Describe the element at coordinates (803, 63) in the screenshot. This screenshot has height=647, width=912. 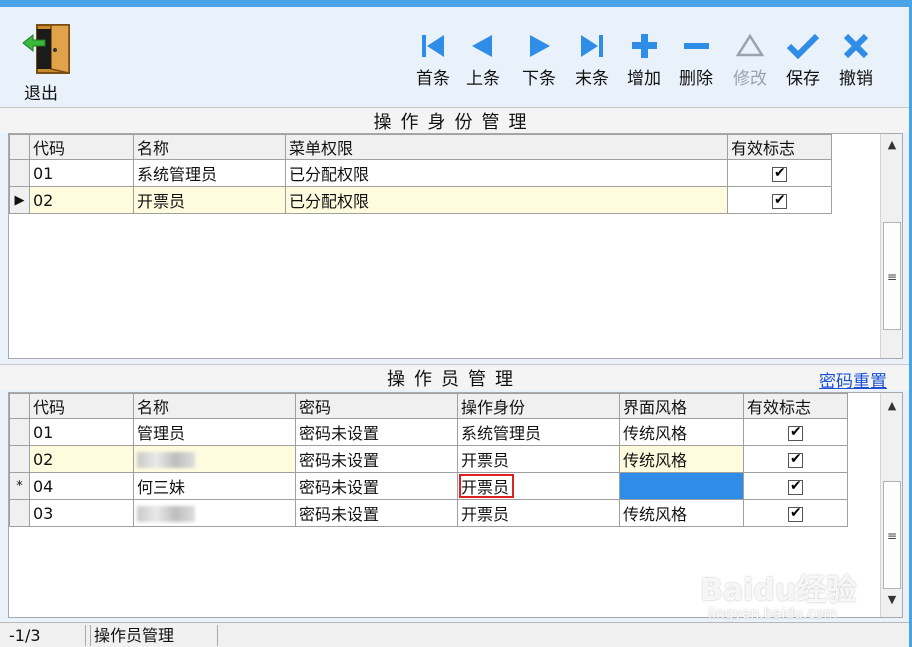
I see `save-button: 保存` at that location.